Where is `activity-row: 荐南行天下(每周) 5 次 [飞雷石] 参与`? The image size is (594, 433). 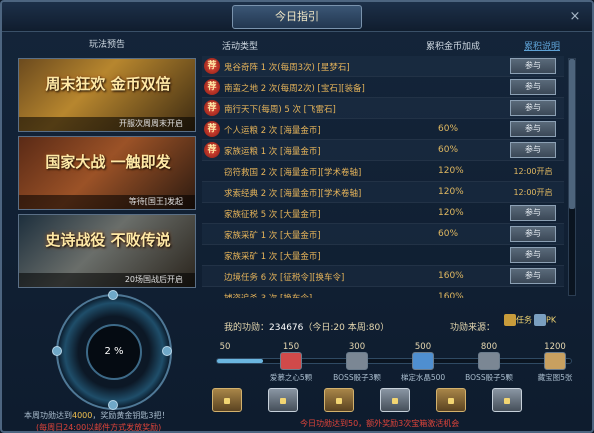 activity-row: 荐南行天下(每周) 5 次 [飞雷石] 参与 is located at coordinates (383, 108).